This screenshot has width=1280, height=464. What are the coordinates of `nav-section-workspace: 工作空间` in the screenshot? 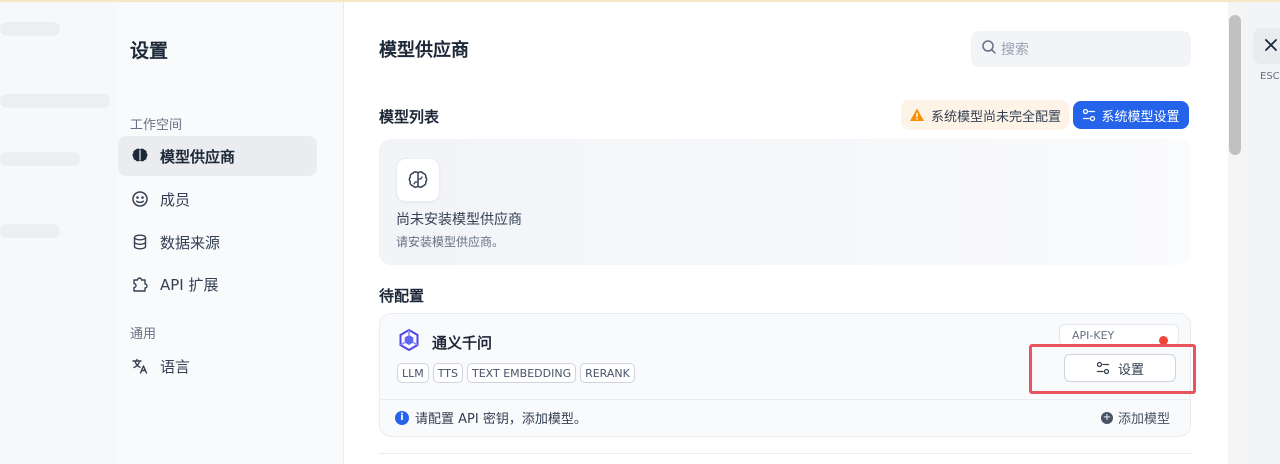 It's located at (156, 125).